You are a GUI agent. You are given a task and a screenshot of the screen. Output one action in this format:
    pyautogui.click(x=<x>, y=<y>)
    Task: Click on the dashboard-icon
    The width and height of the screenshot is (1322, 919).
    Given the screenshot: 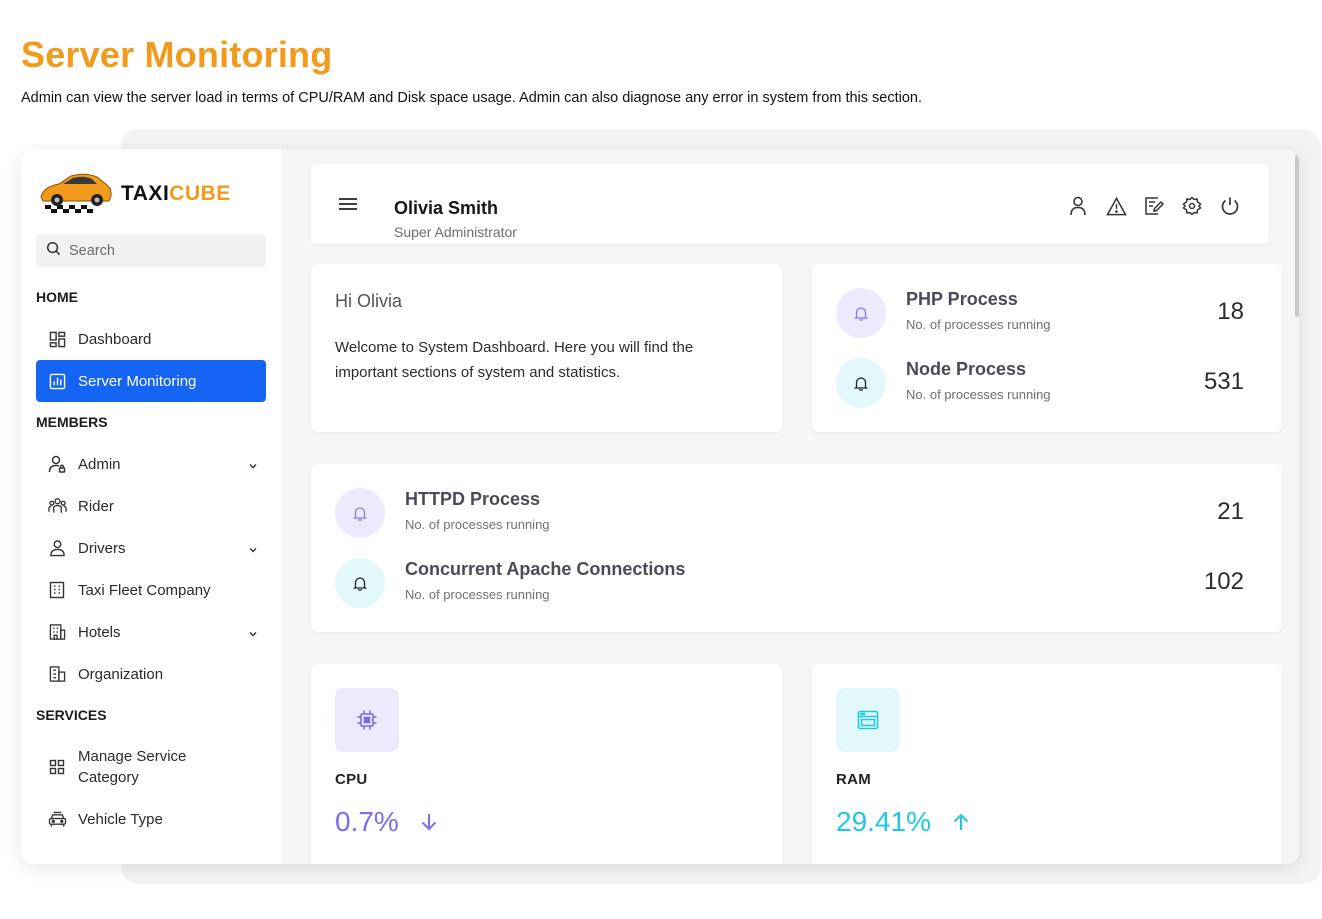 What is the action you would take?
    pyautogui.click(x=57, y=339)
    